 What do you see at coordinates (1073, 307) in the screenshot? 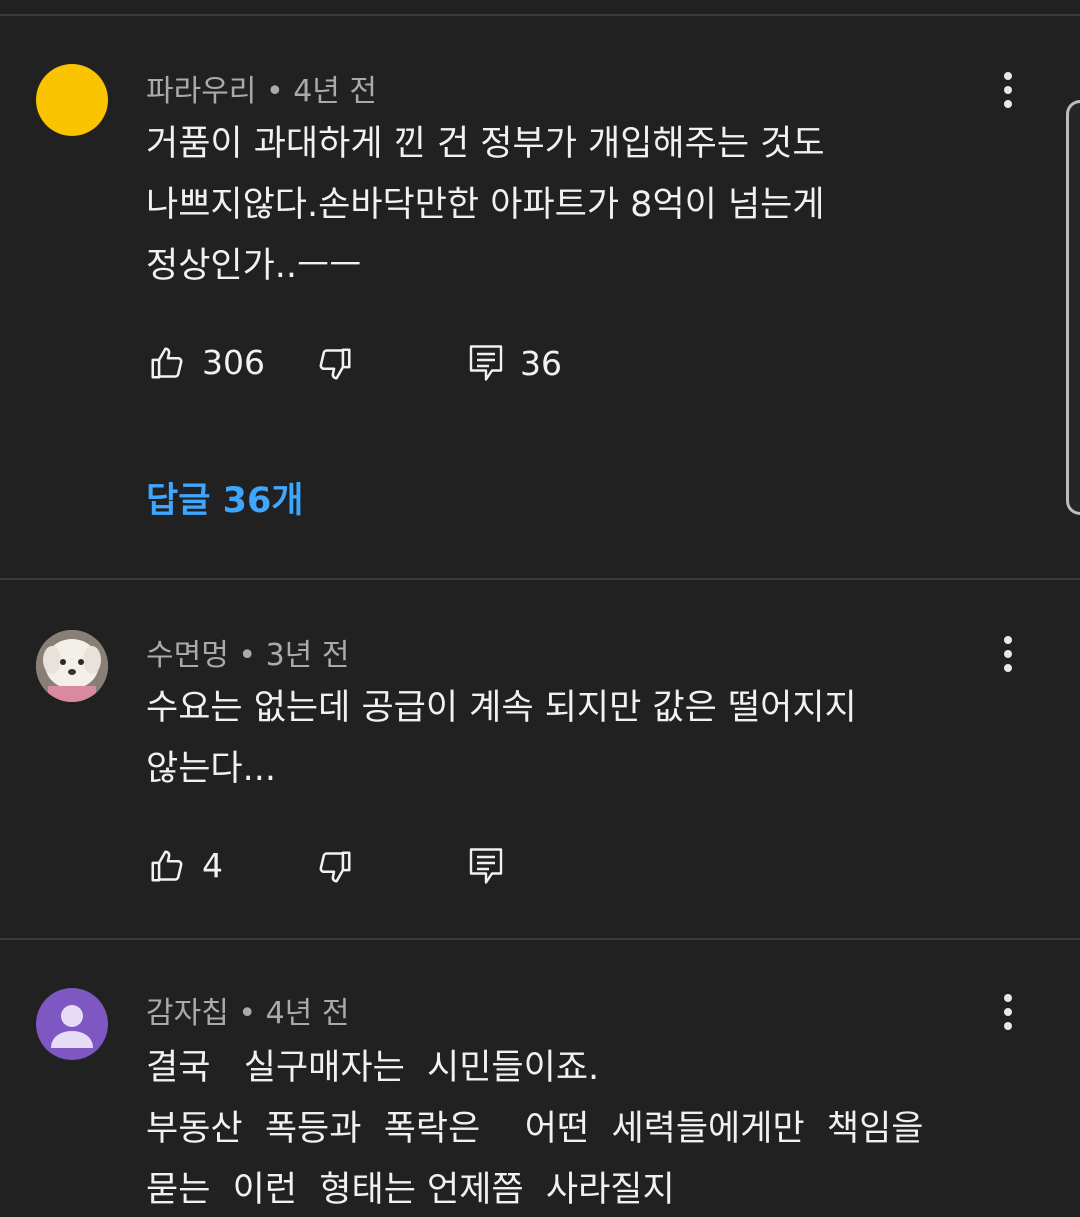
I see `scrollbar` at bounding box center [1073, 307].